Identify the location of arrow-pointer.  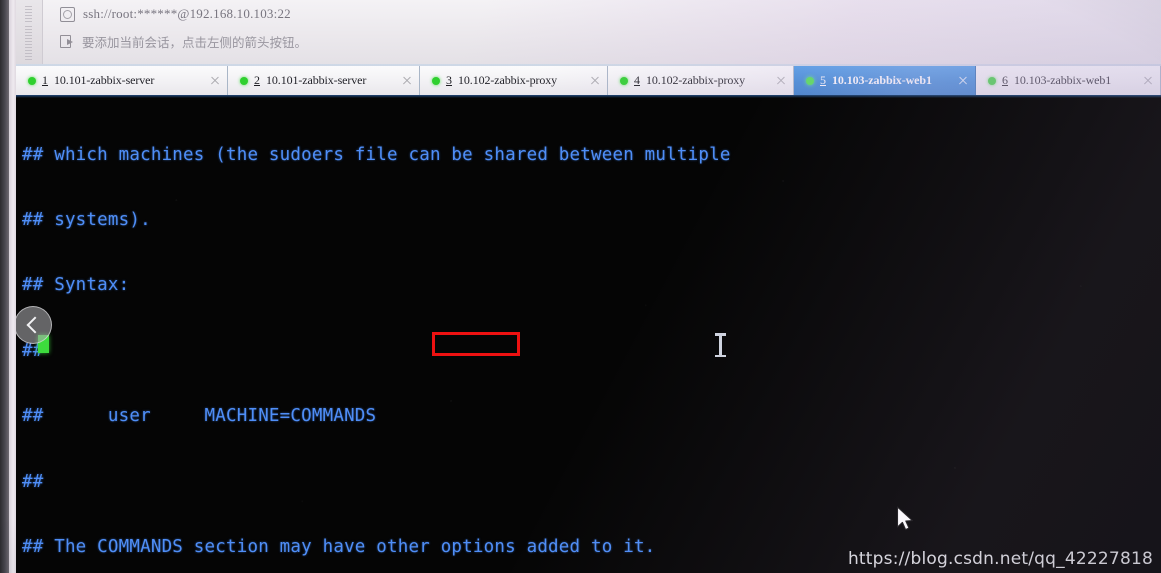
(906, 522).